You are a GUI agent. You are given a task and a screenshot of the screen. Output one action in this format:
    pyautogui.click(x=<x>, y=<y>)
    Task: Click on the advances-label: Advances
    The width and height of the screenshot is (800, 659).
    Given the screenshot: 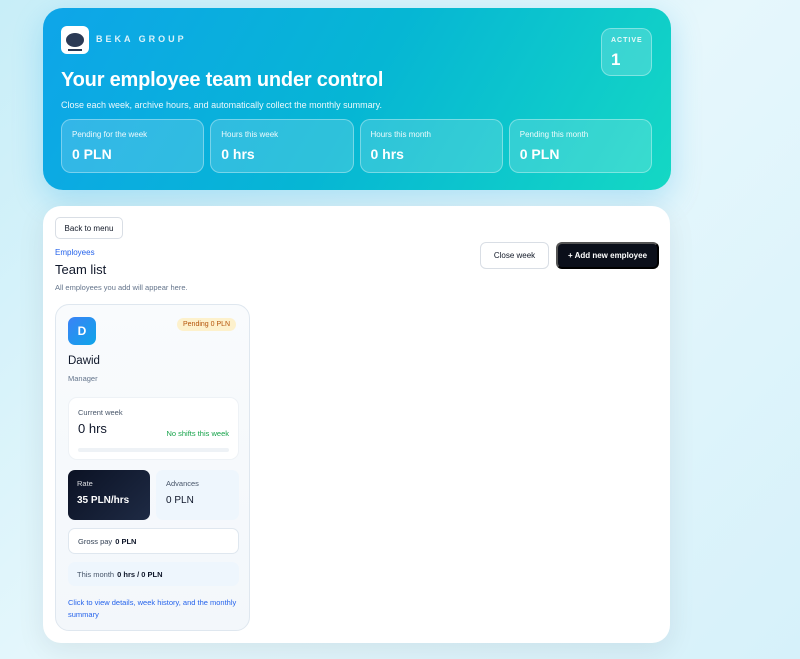 What is the action you would take?
    pyautogui.click(x=182, y=483)
    